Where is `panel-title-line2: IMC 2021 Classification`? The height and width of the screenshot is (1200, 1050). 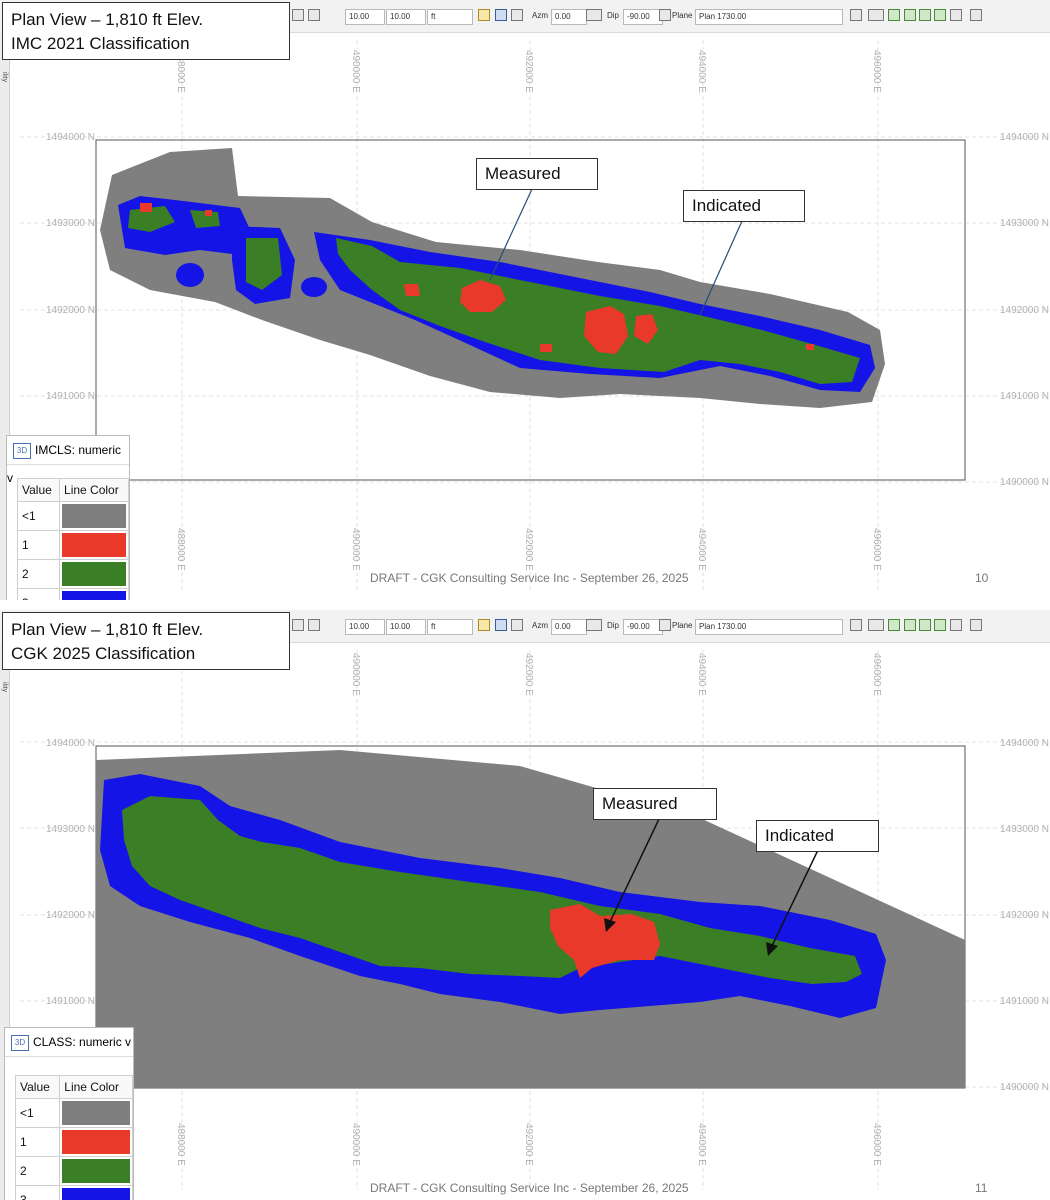 panel-title-line2: IMC 2021 Classification is located at coordinates (100, 43).